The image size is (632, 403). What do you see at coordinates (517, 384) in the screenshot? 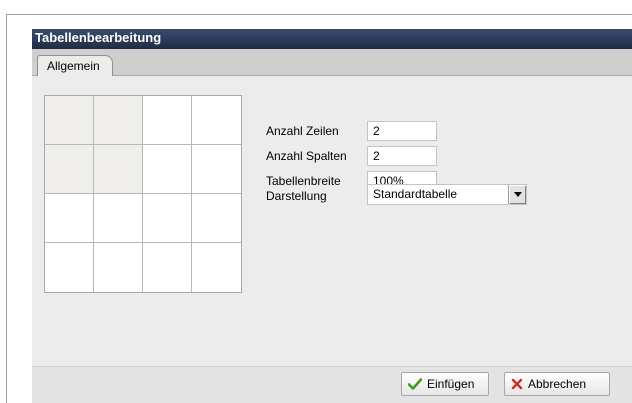
I see `x-icon` at bounding box center [517, 384].